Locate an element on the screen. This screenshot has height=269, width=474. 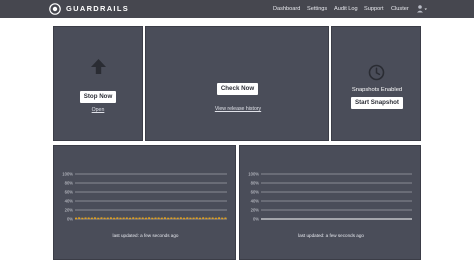
arrow-up-icon is located at coordinates (98, 66).